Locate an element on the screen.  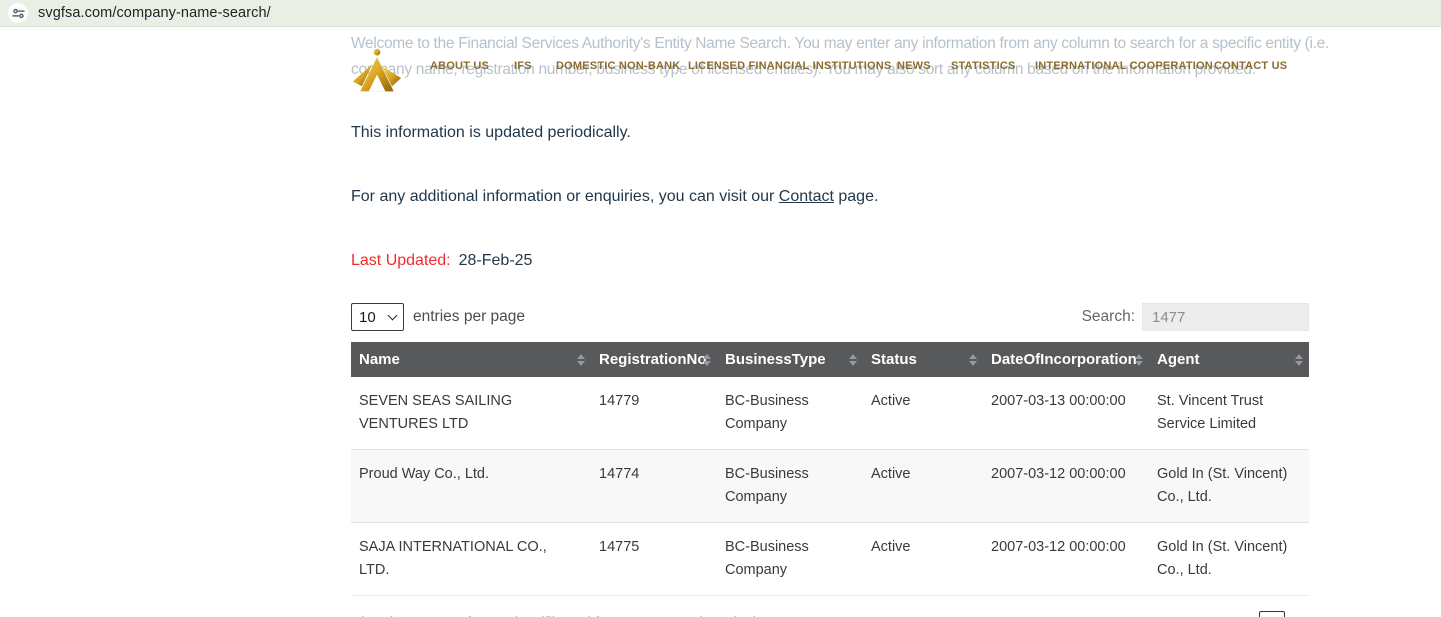
table-controls: 10 entries per page Search: is located at coordinates (830, 317).